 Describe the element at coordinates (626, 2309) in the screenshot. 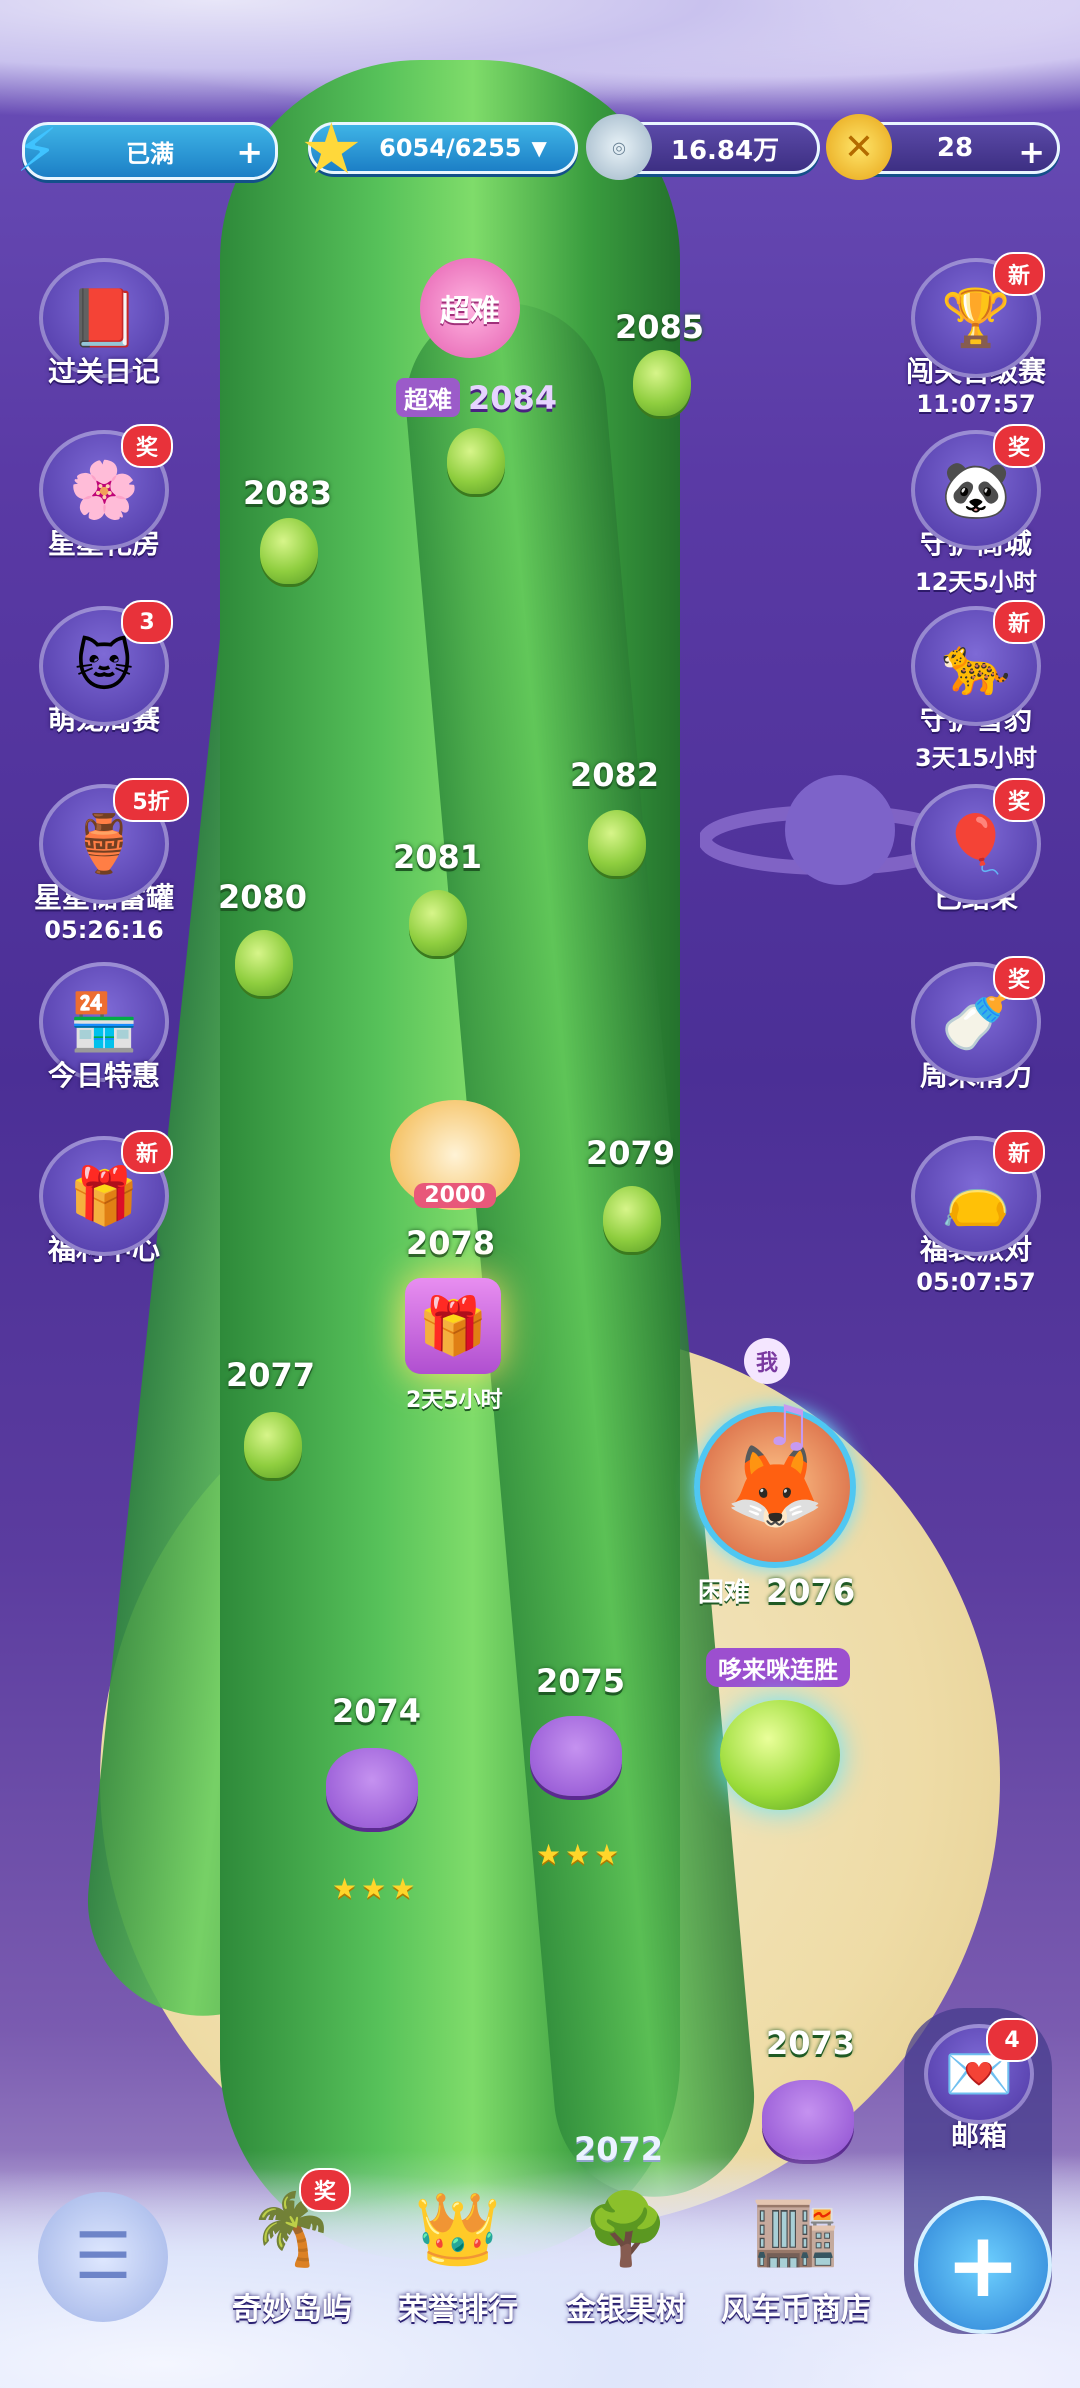

I see `nav-label: 金银果树` at that location.